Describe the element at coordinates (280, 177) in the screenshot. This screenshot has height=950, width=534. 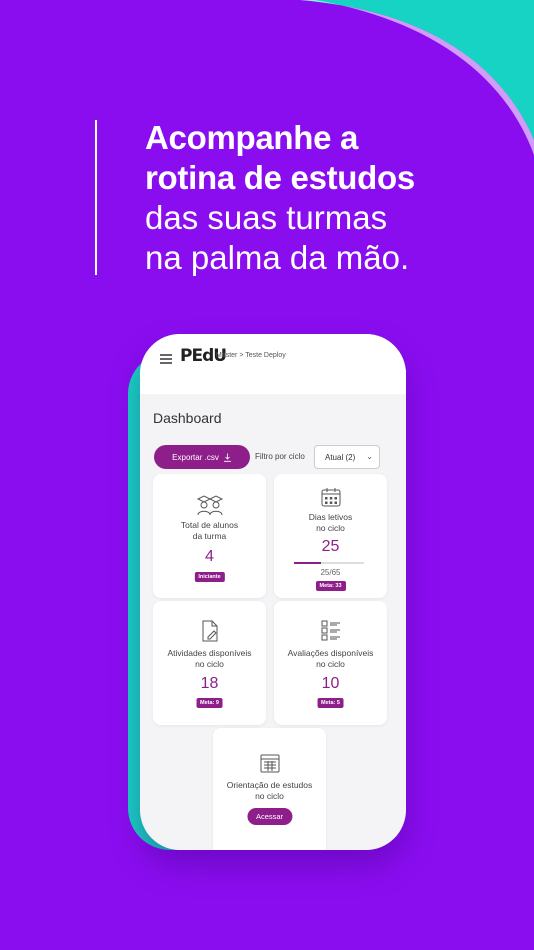
I see `headline-line-2: rotina de estudos` at that location.